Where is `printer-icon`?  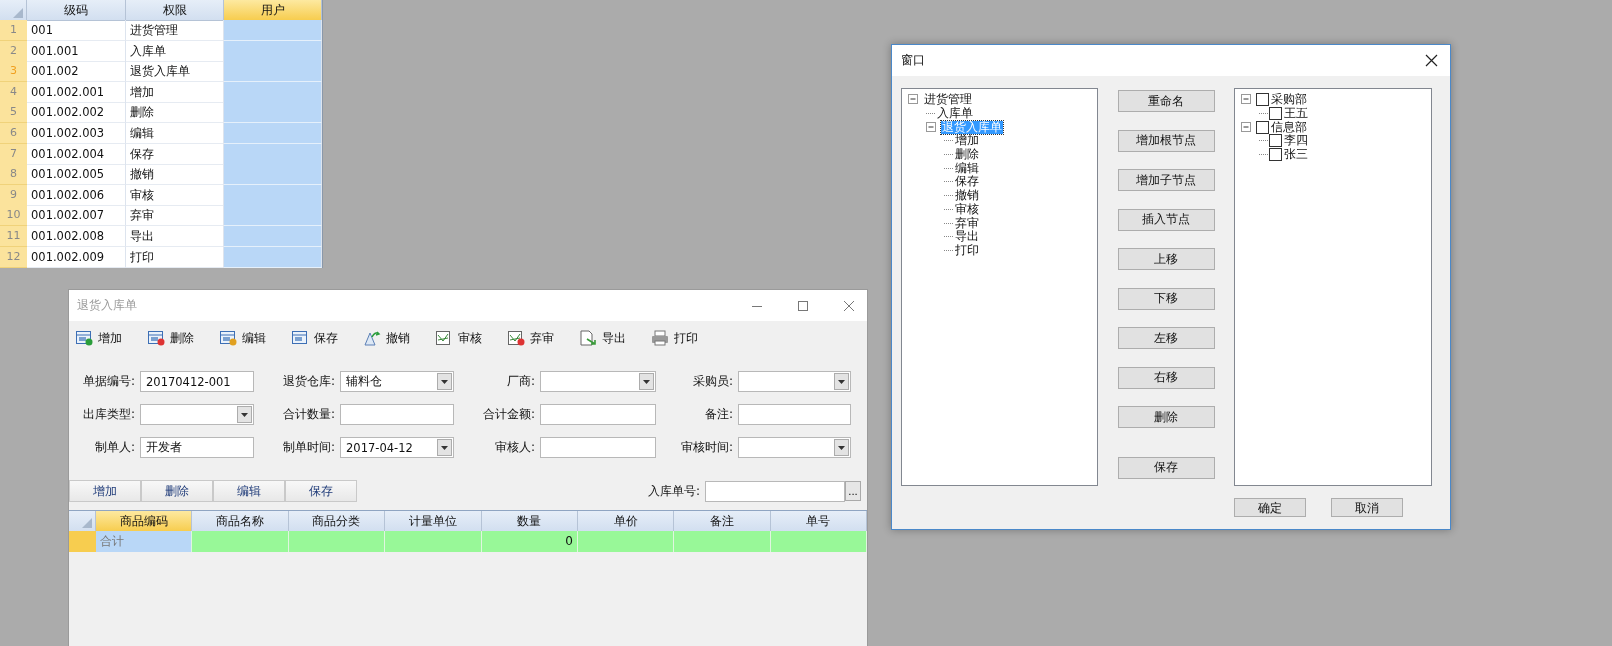 printer-icon is located at coordinates (660, 338).